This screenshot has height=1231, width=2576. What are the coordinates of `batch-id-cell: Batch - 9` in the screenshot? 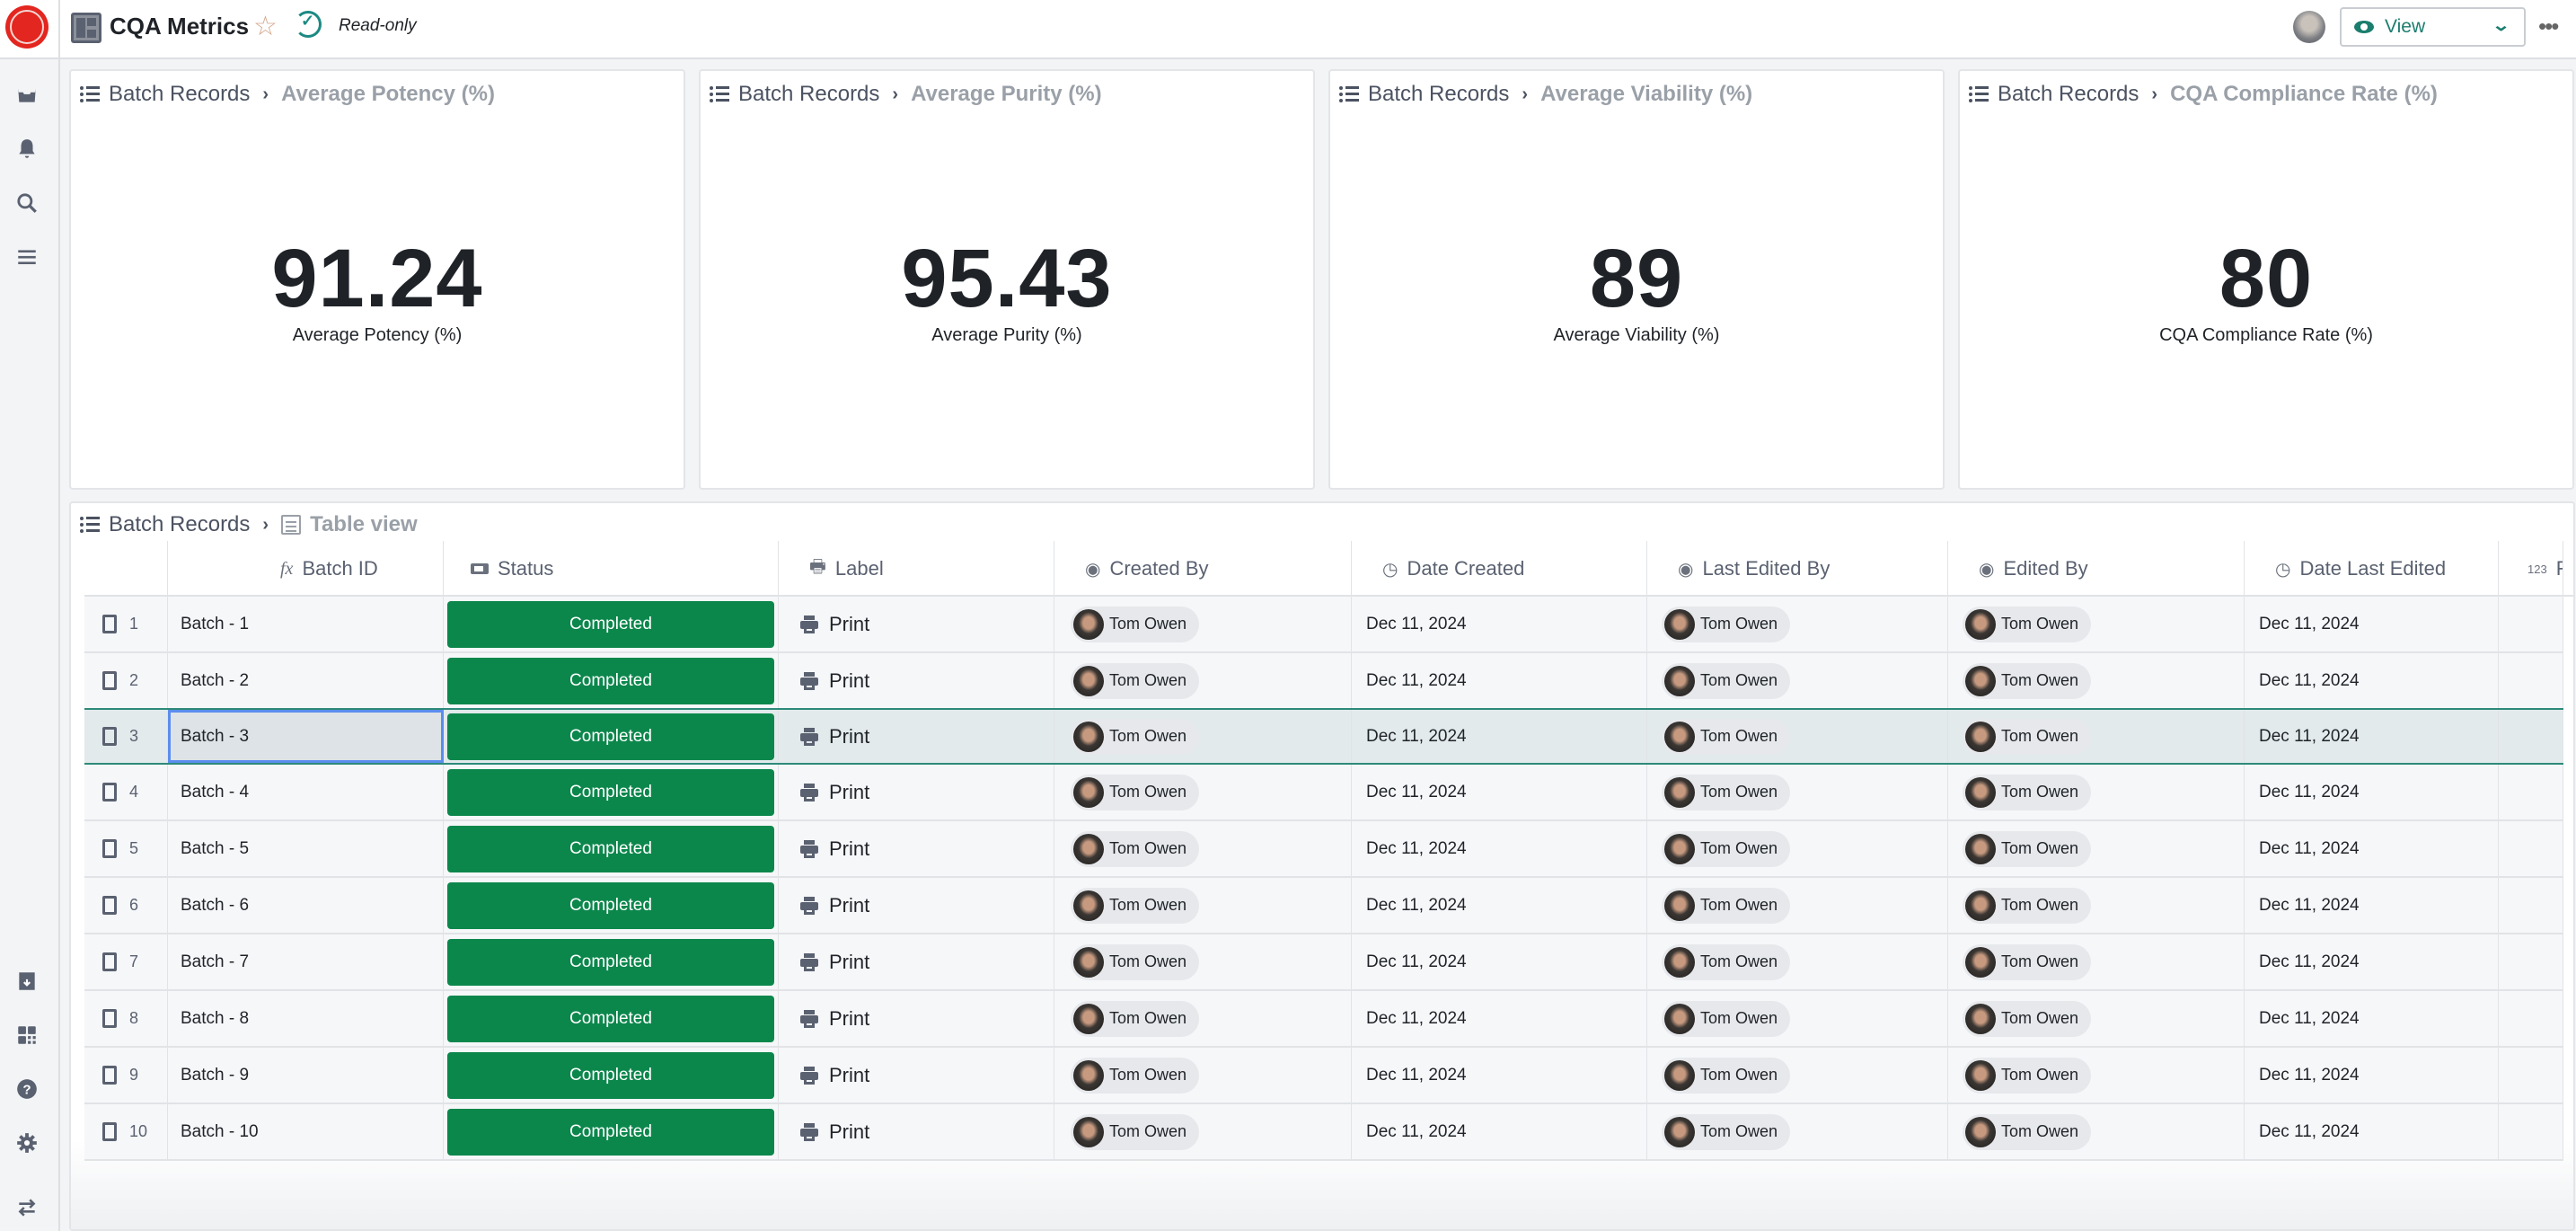 It's located at (306, 1075).